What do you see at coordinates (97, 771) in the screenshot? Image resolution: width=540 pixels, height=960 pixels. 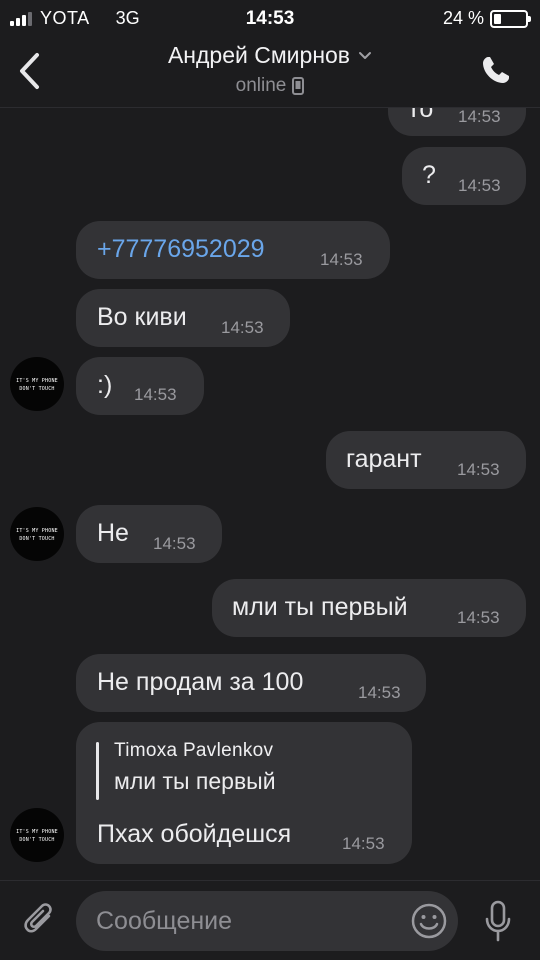 I see `reply-quote-bar` at bounding box center [97, 771].